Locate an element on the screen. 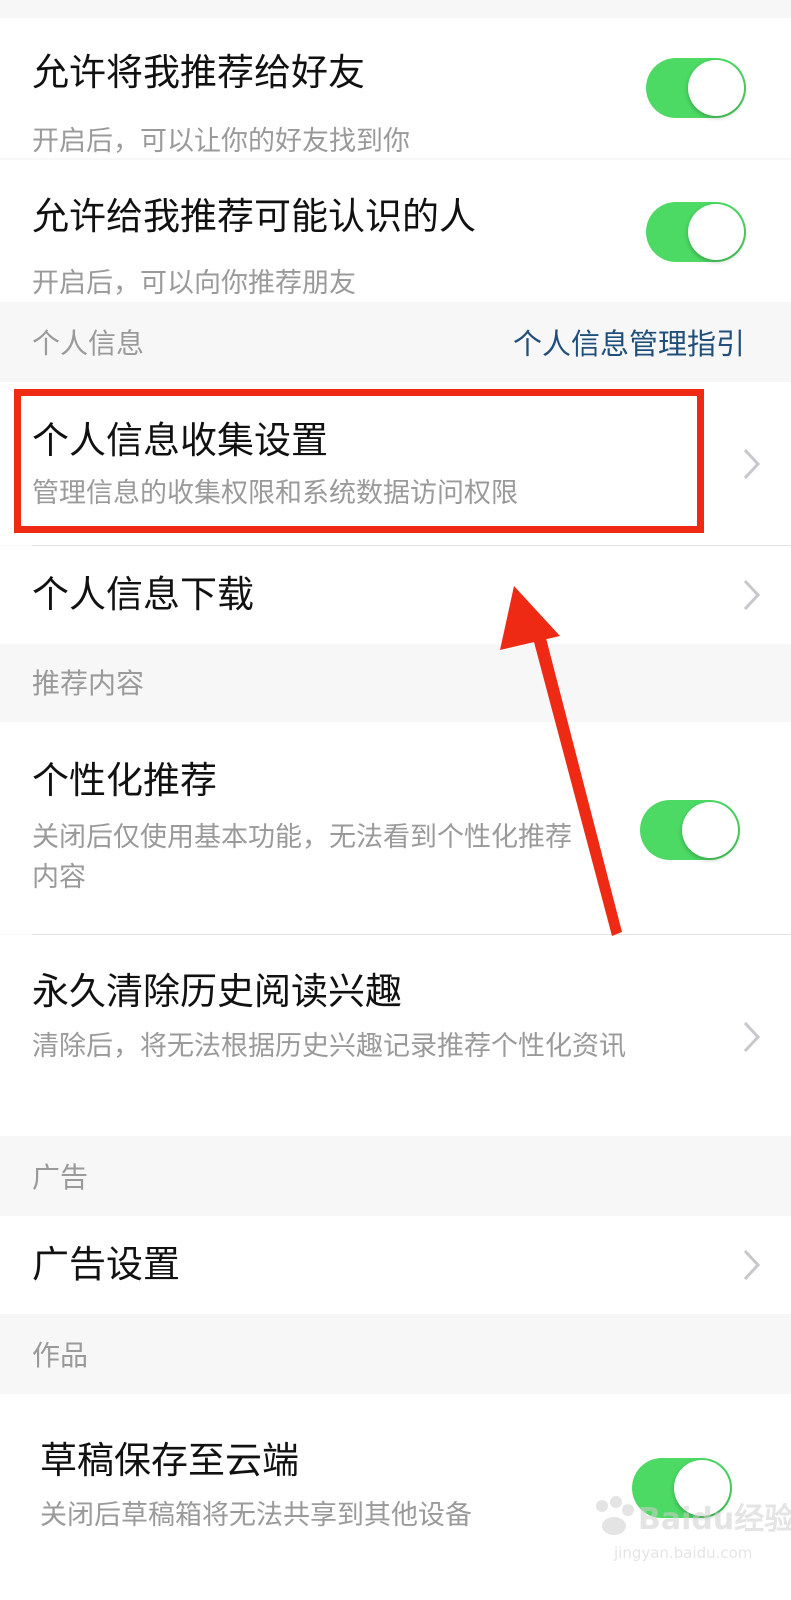 This screenshot has width=791, height=1600. recommend-to-friends-toggle is located at coordinates (696, 88).